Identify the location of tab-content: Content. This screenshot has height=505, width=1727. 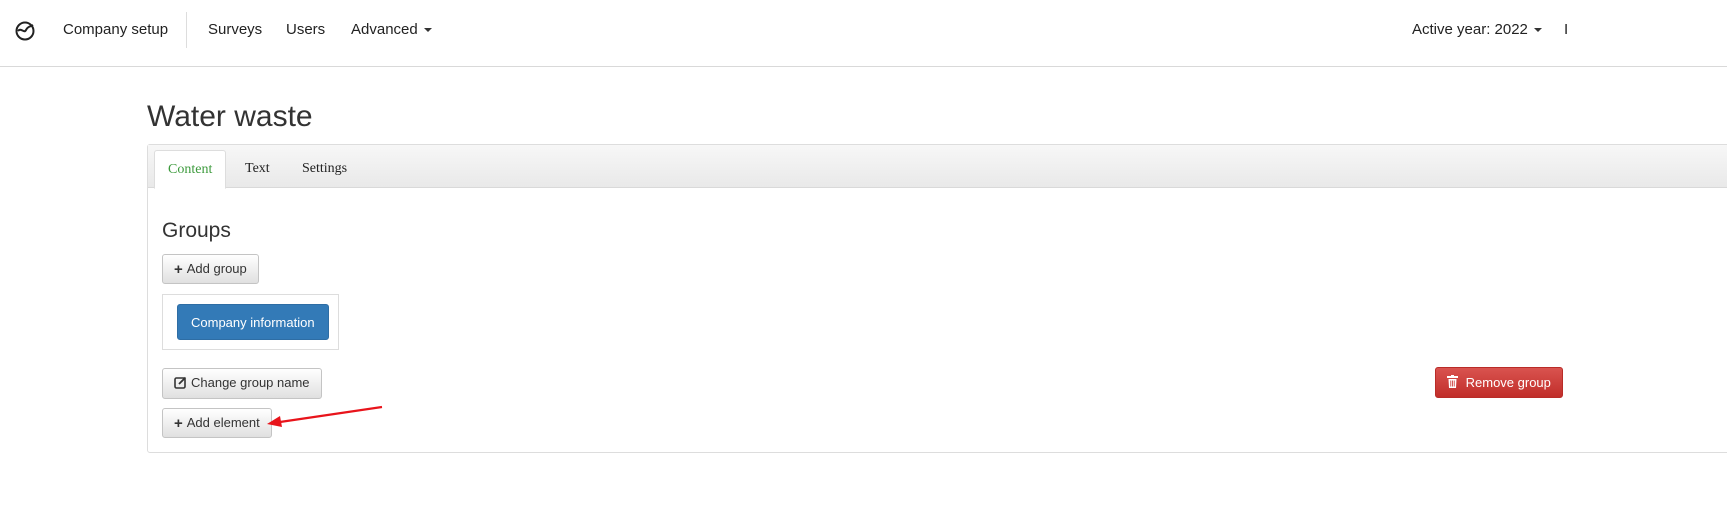
(190, 169).